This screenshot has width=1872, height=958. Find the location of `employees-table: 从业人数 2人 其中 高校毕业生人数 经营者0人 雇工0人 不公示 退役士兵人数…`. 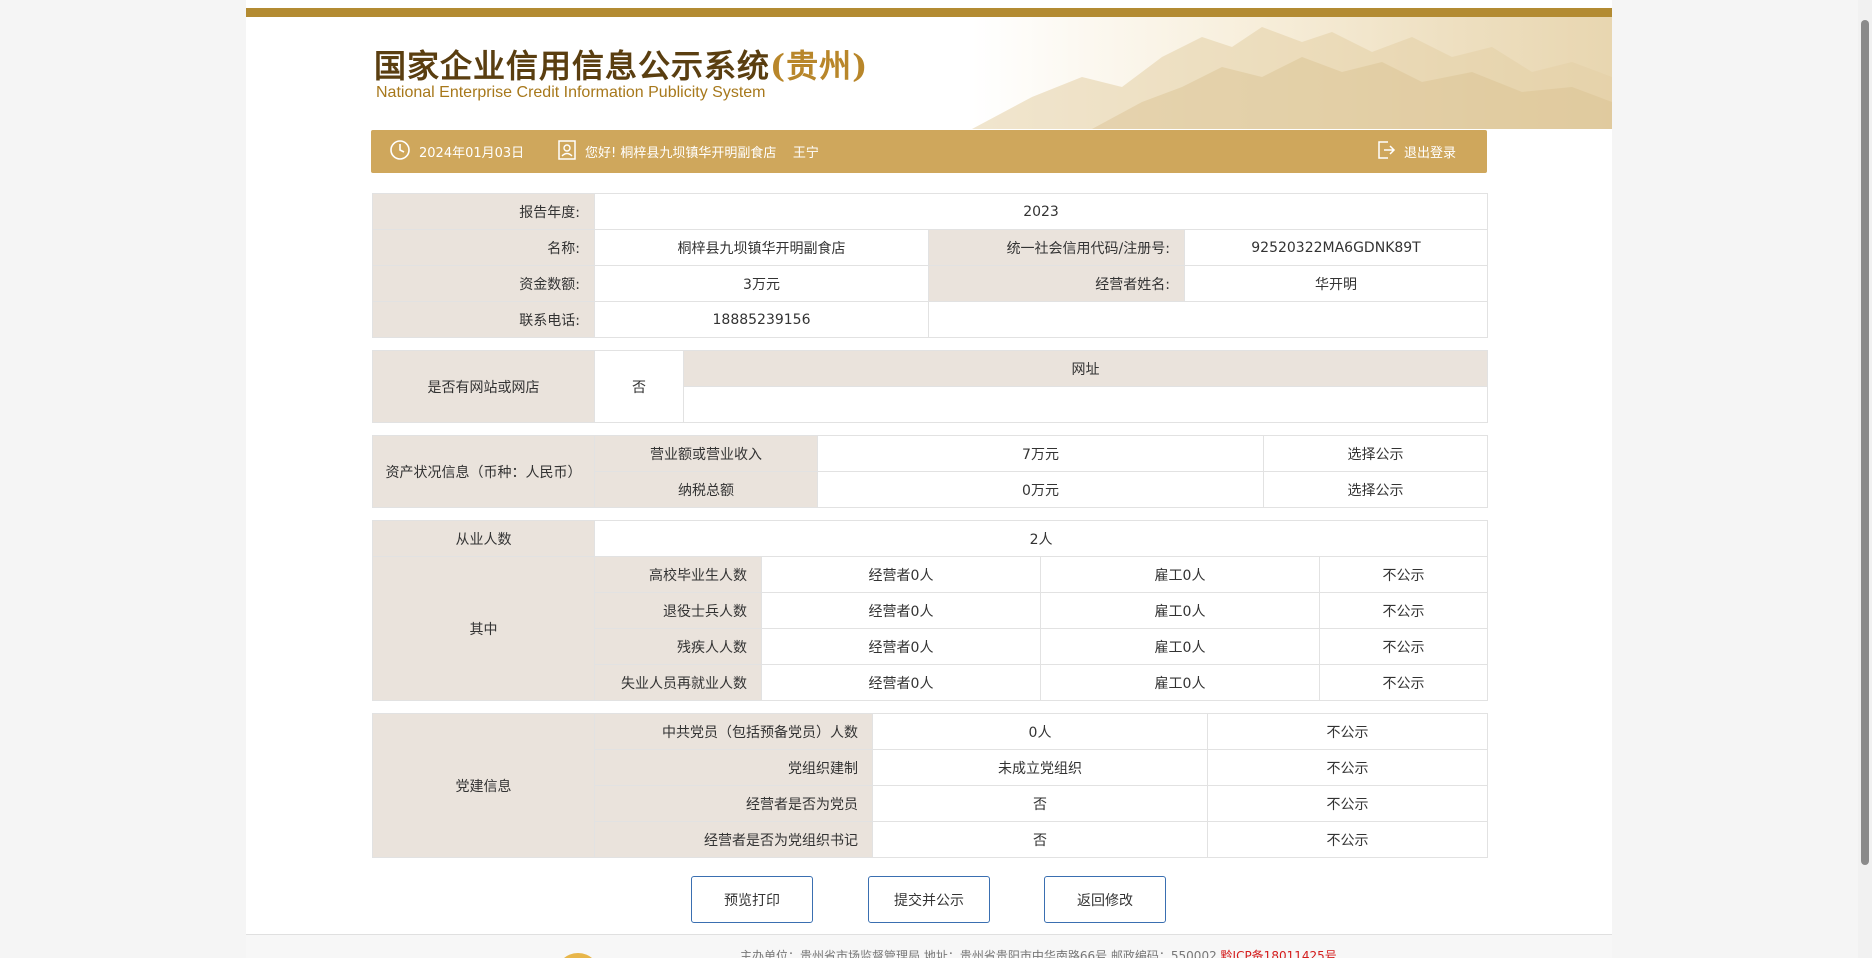

employees-table: 从业人数 2人 其中 高校毕业生人数 经营者0人 雇工0人 不公示 退役士兵人数… is located at coordinates (930, 610).